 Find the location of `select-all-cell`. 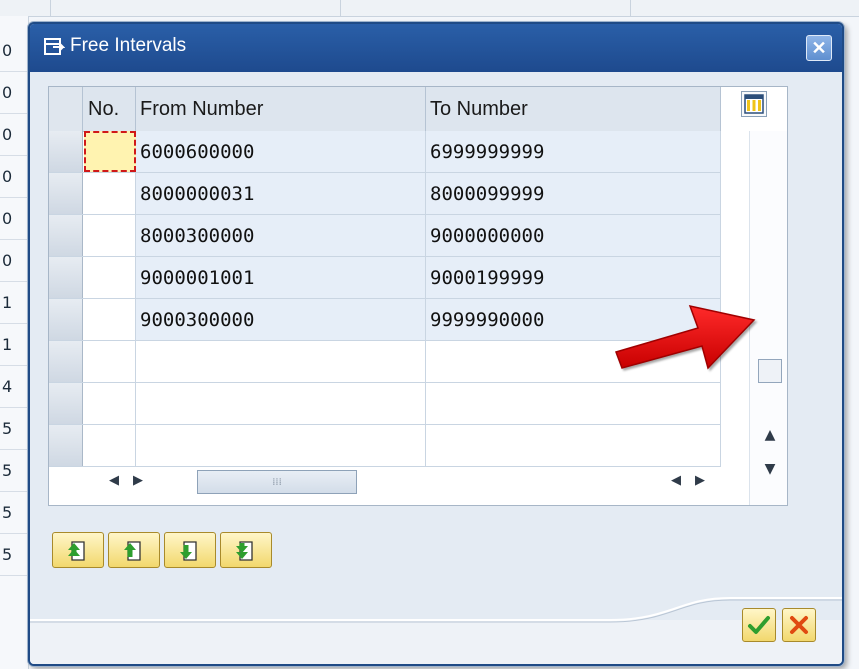

select-all-cell is located at coordinates (66, 109).